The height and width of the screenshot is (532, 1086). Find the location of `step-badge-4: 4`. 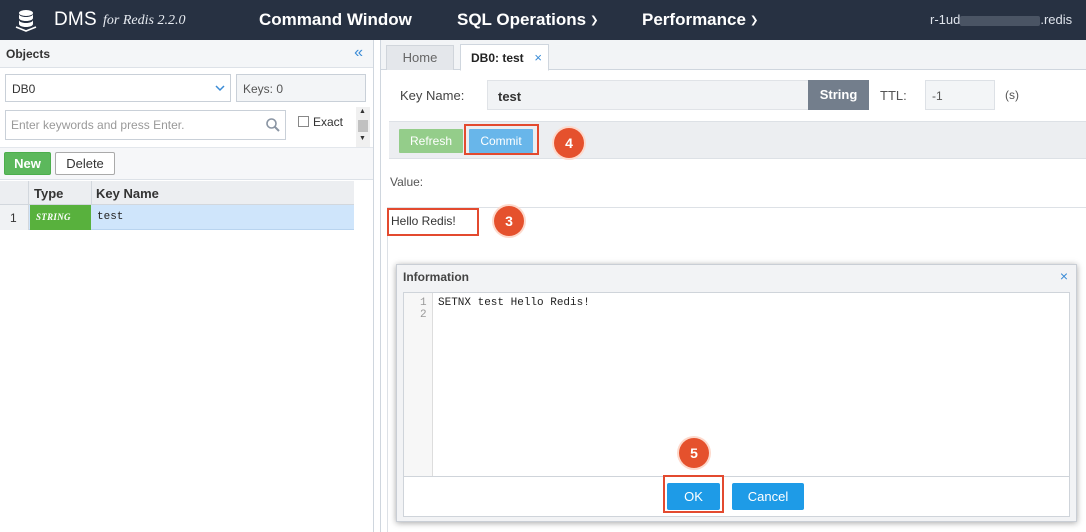

step-badge-4: 4 is located at coordinates (569, 143).